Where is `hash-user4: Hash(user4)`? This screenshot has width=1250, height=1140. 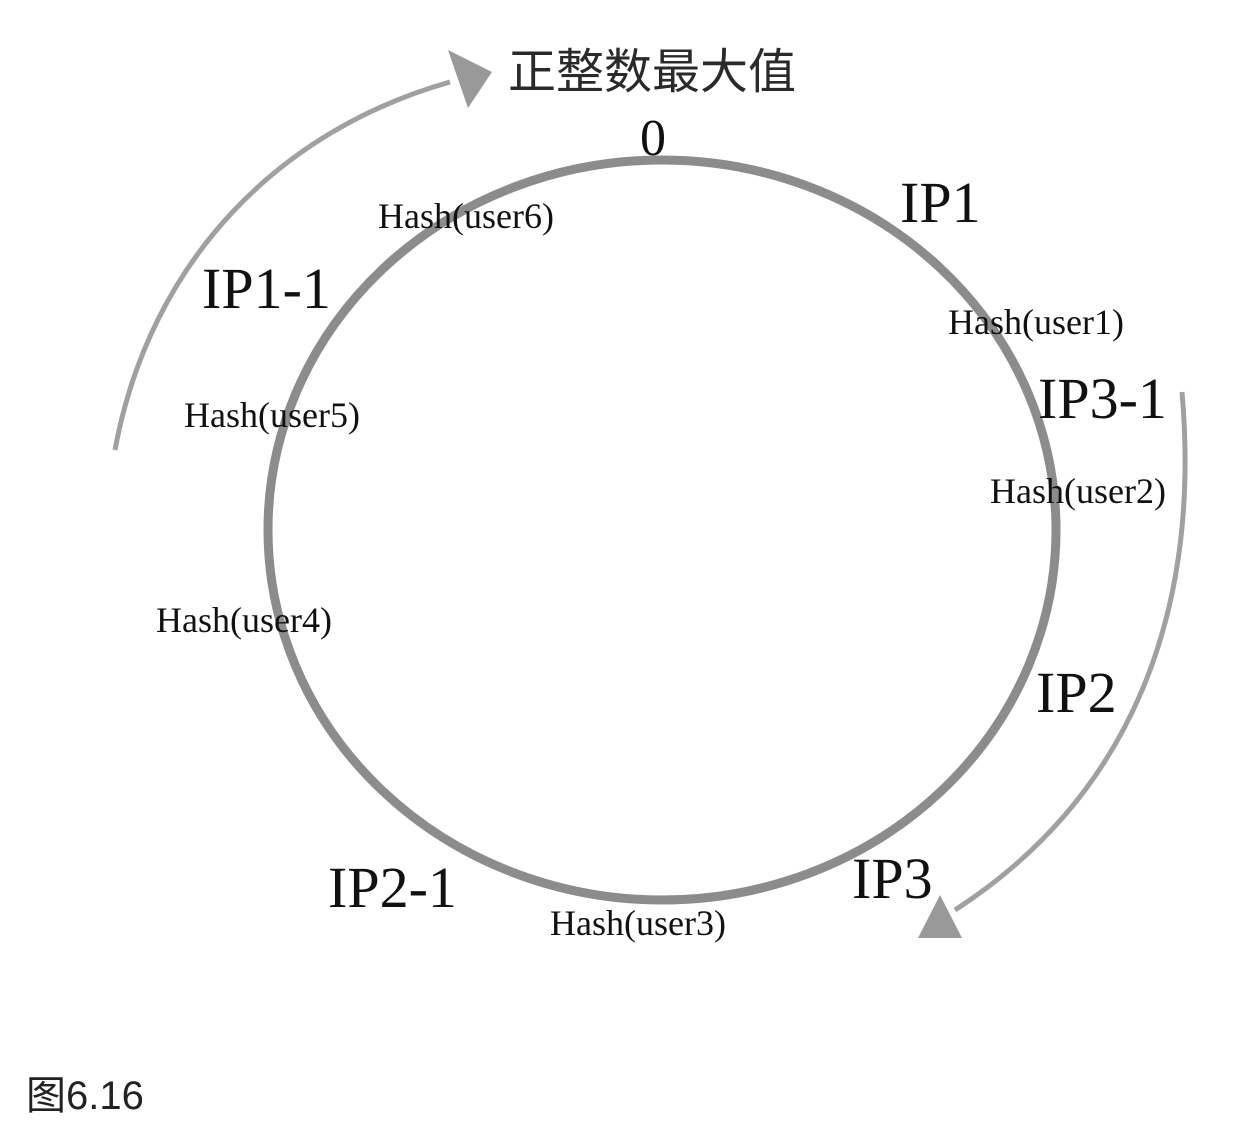 hash-user4: Hash(user4) is located at coordinates (244, 620).